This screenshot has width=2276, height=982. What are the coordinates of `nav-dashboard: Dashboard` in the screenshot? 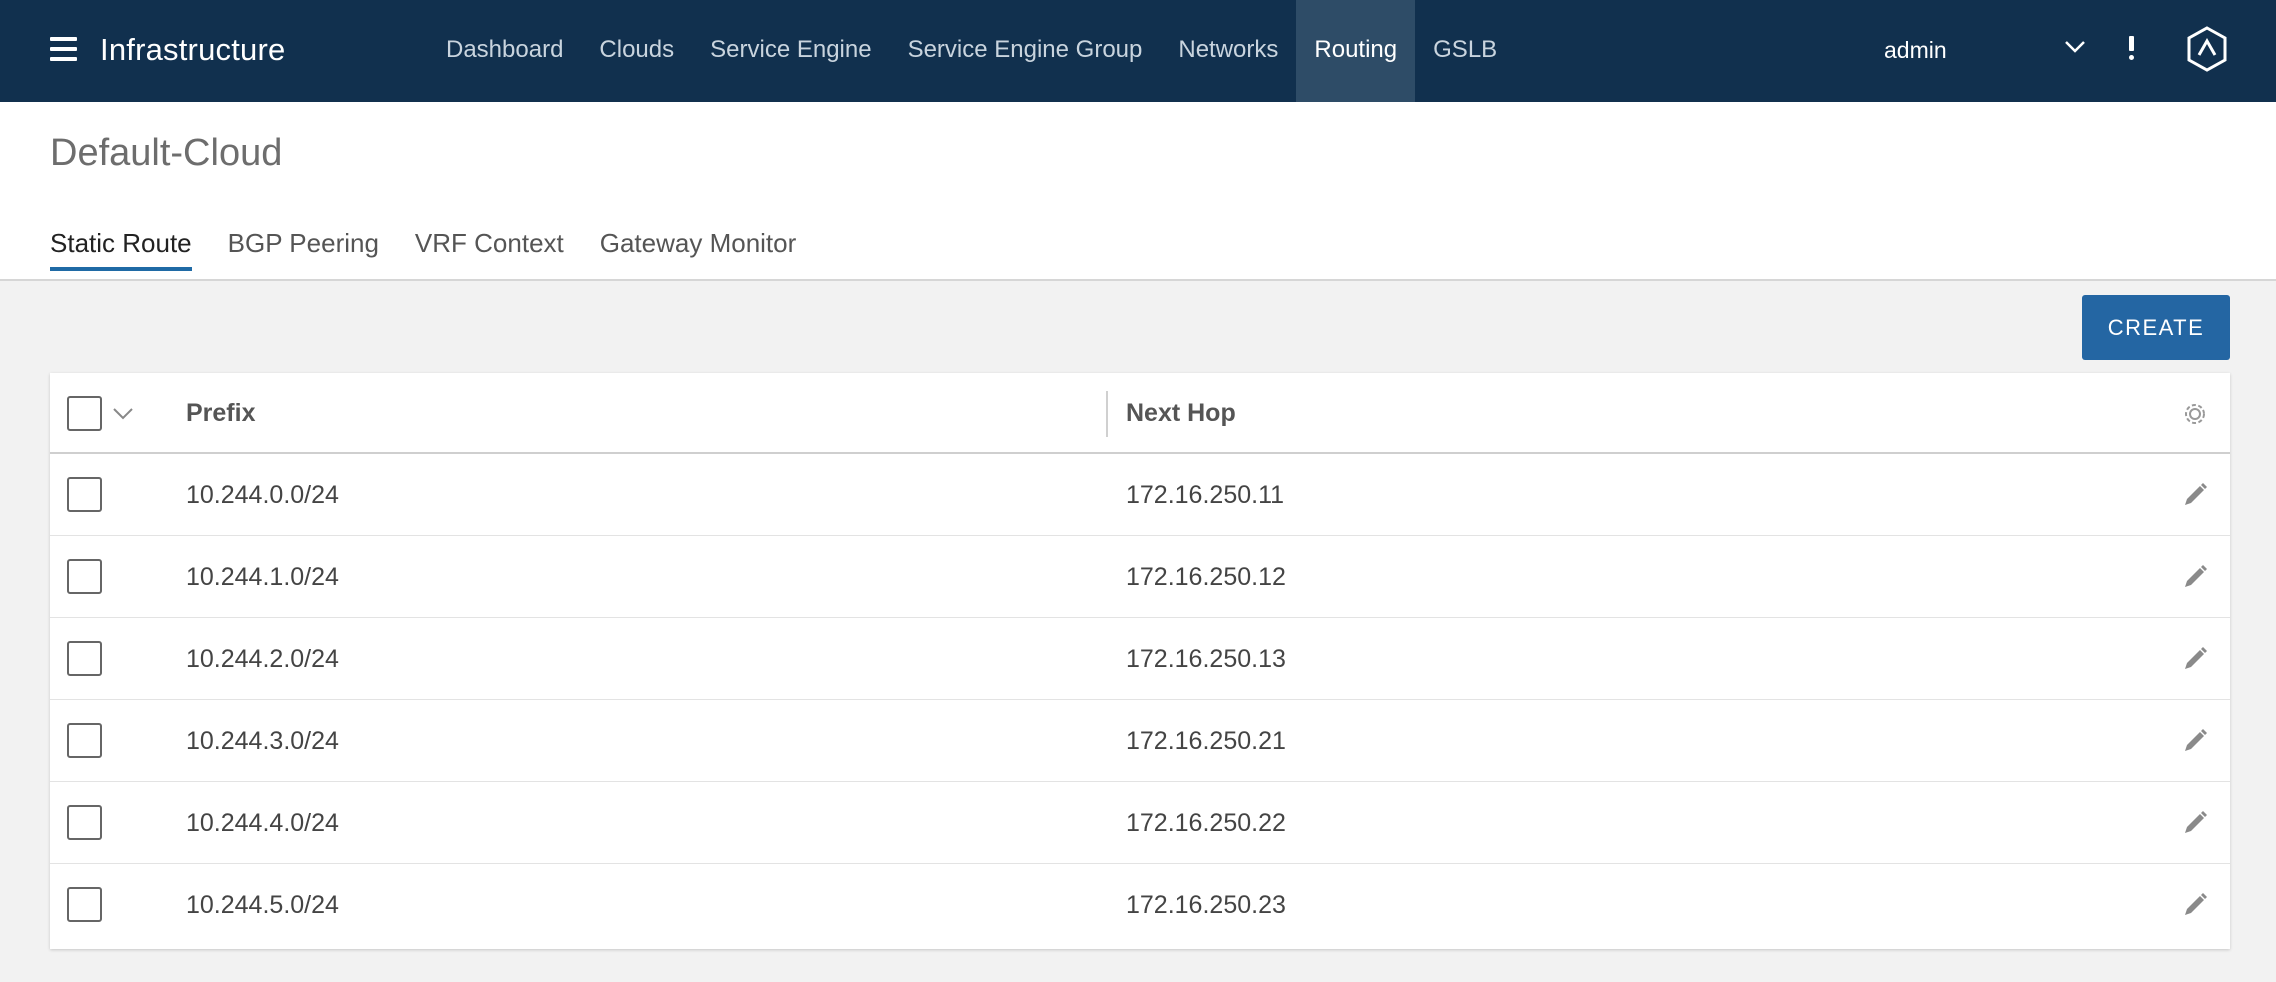 It's located at (504, 51).